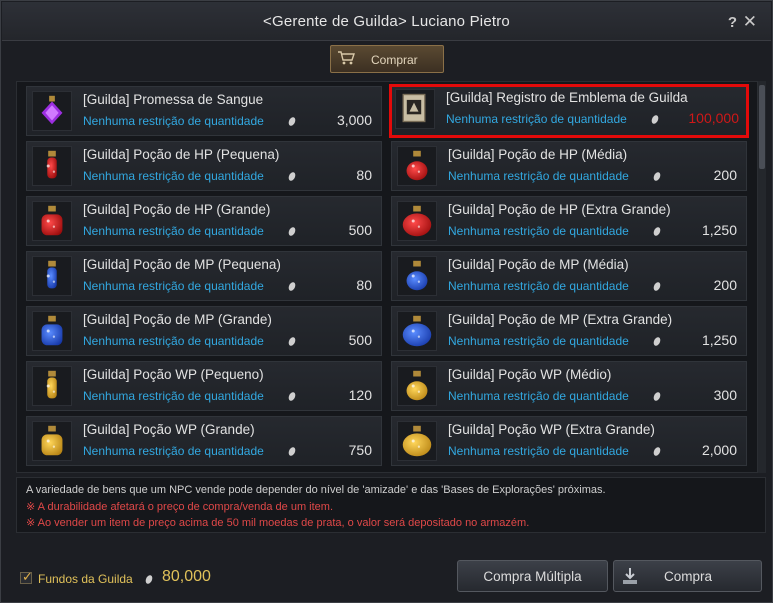  I want to click on close-button: ✕, so click(750, 22).